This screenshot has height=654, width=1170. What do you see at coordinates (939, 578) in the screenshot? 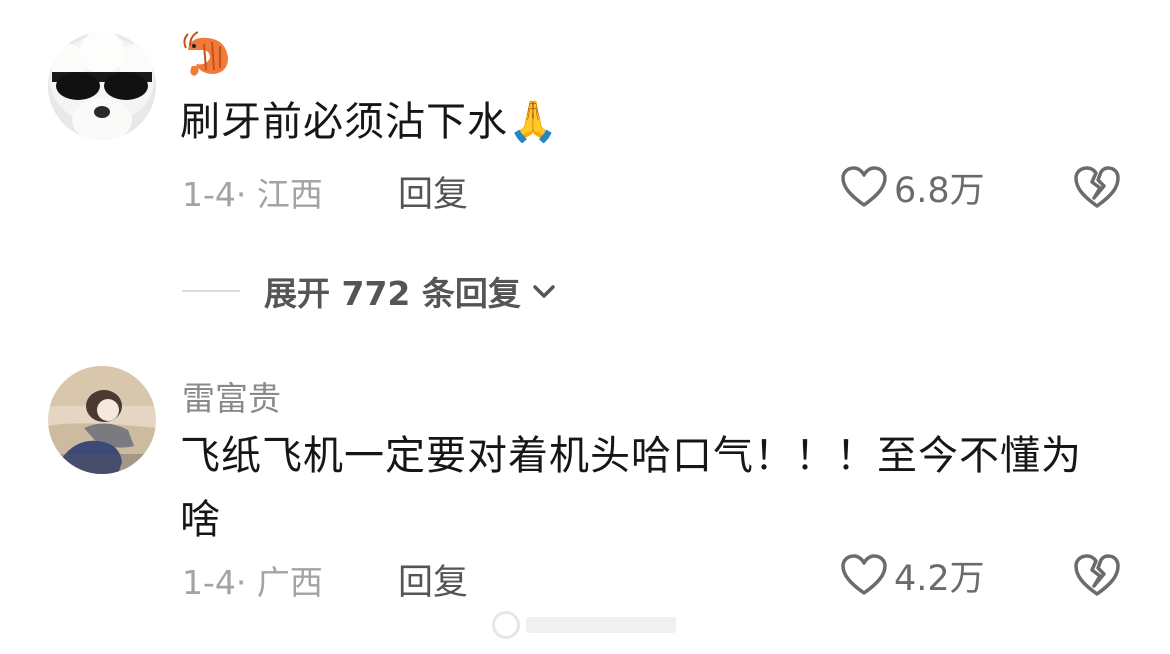
I see `like-count: 4.2万` at bounding box center [939, 578].